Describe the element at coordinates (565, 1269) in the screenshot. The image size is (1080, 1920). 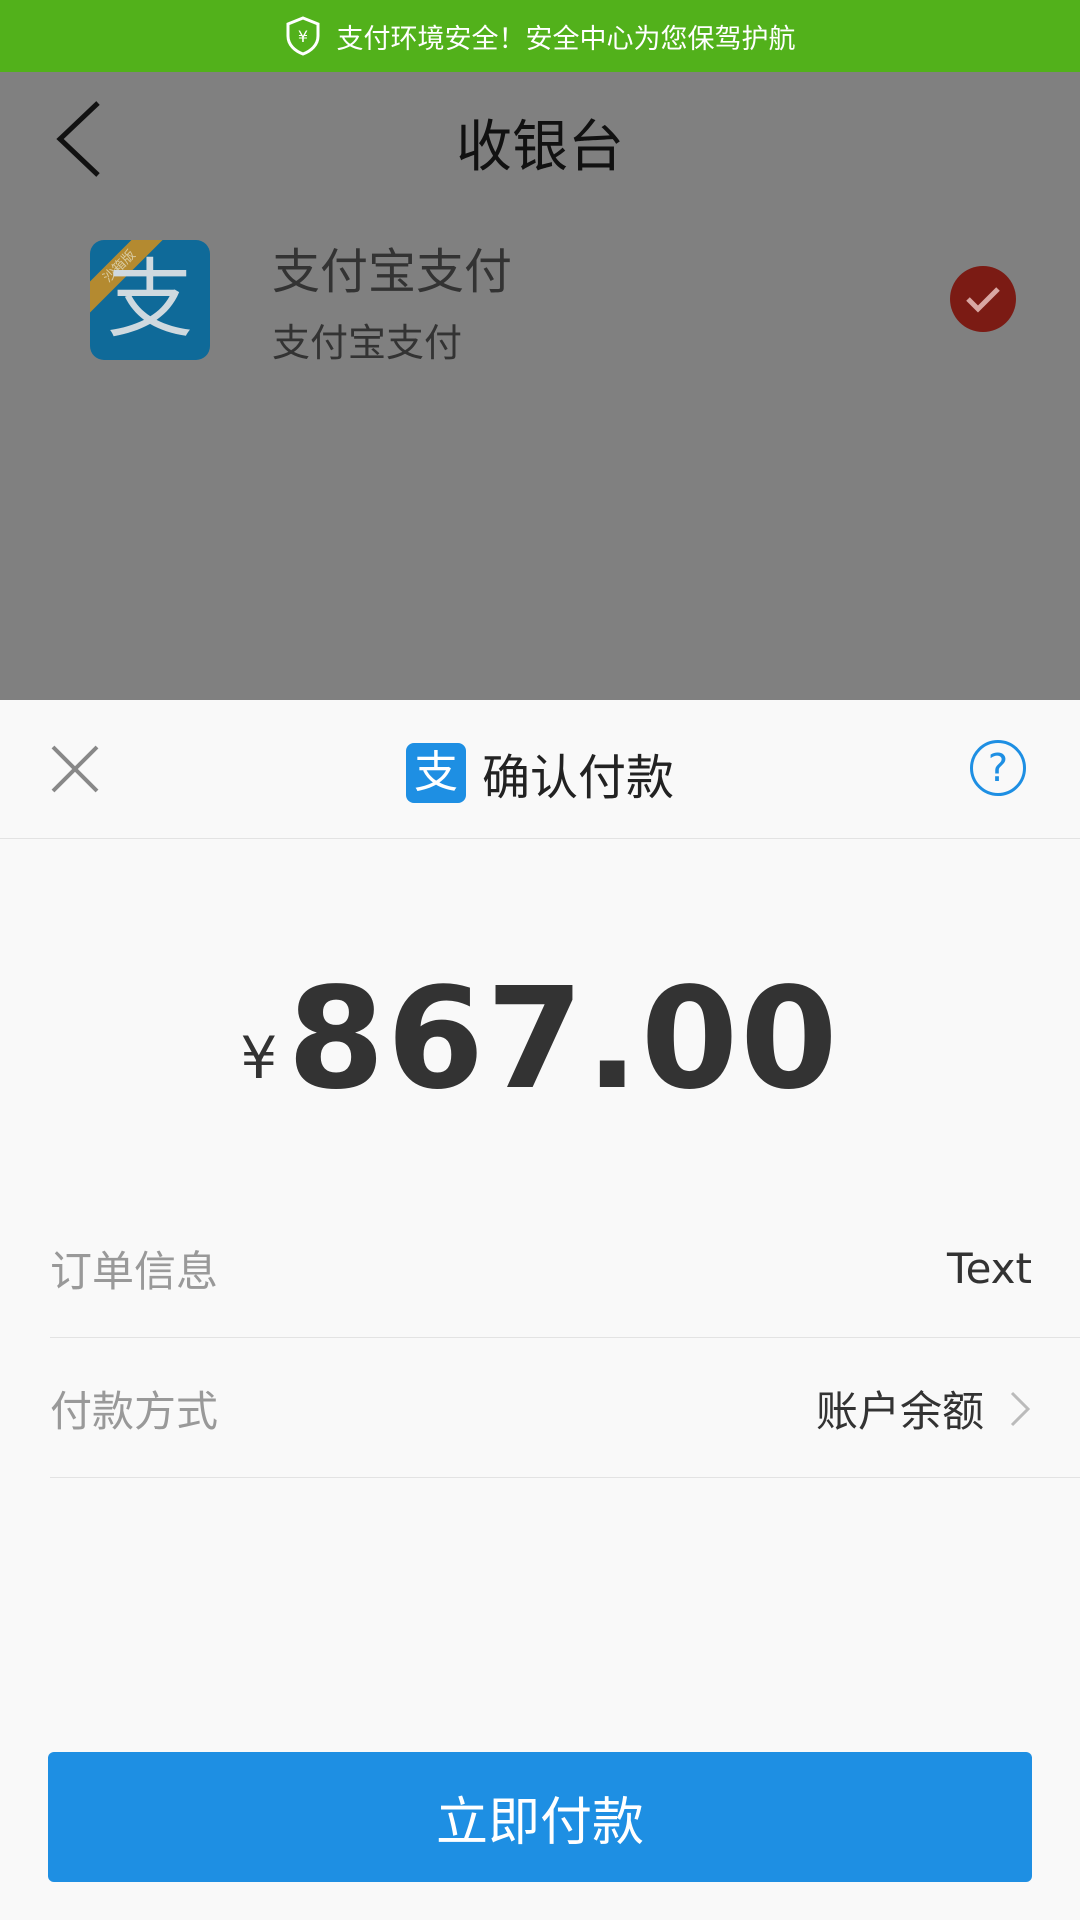
I see `order-info-row: 订单信息 Text` at that location.